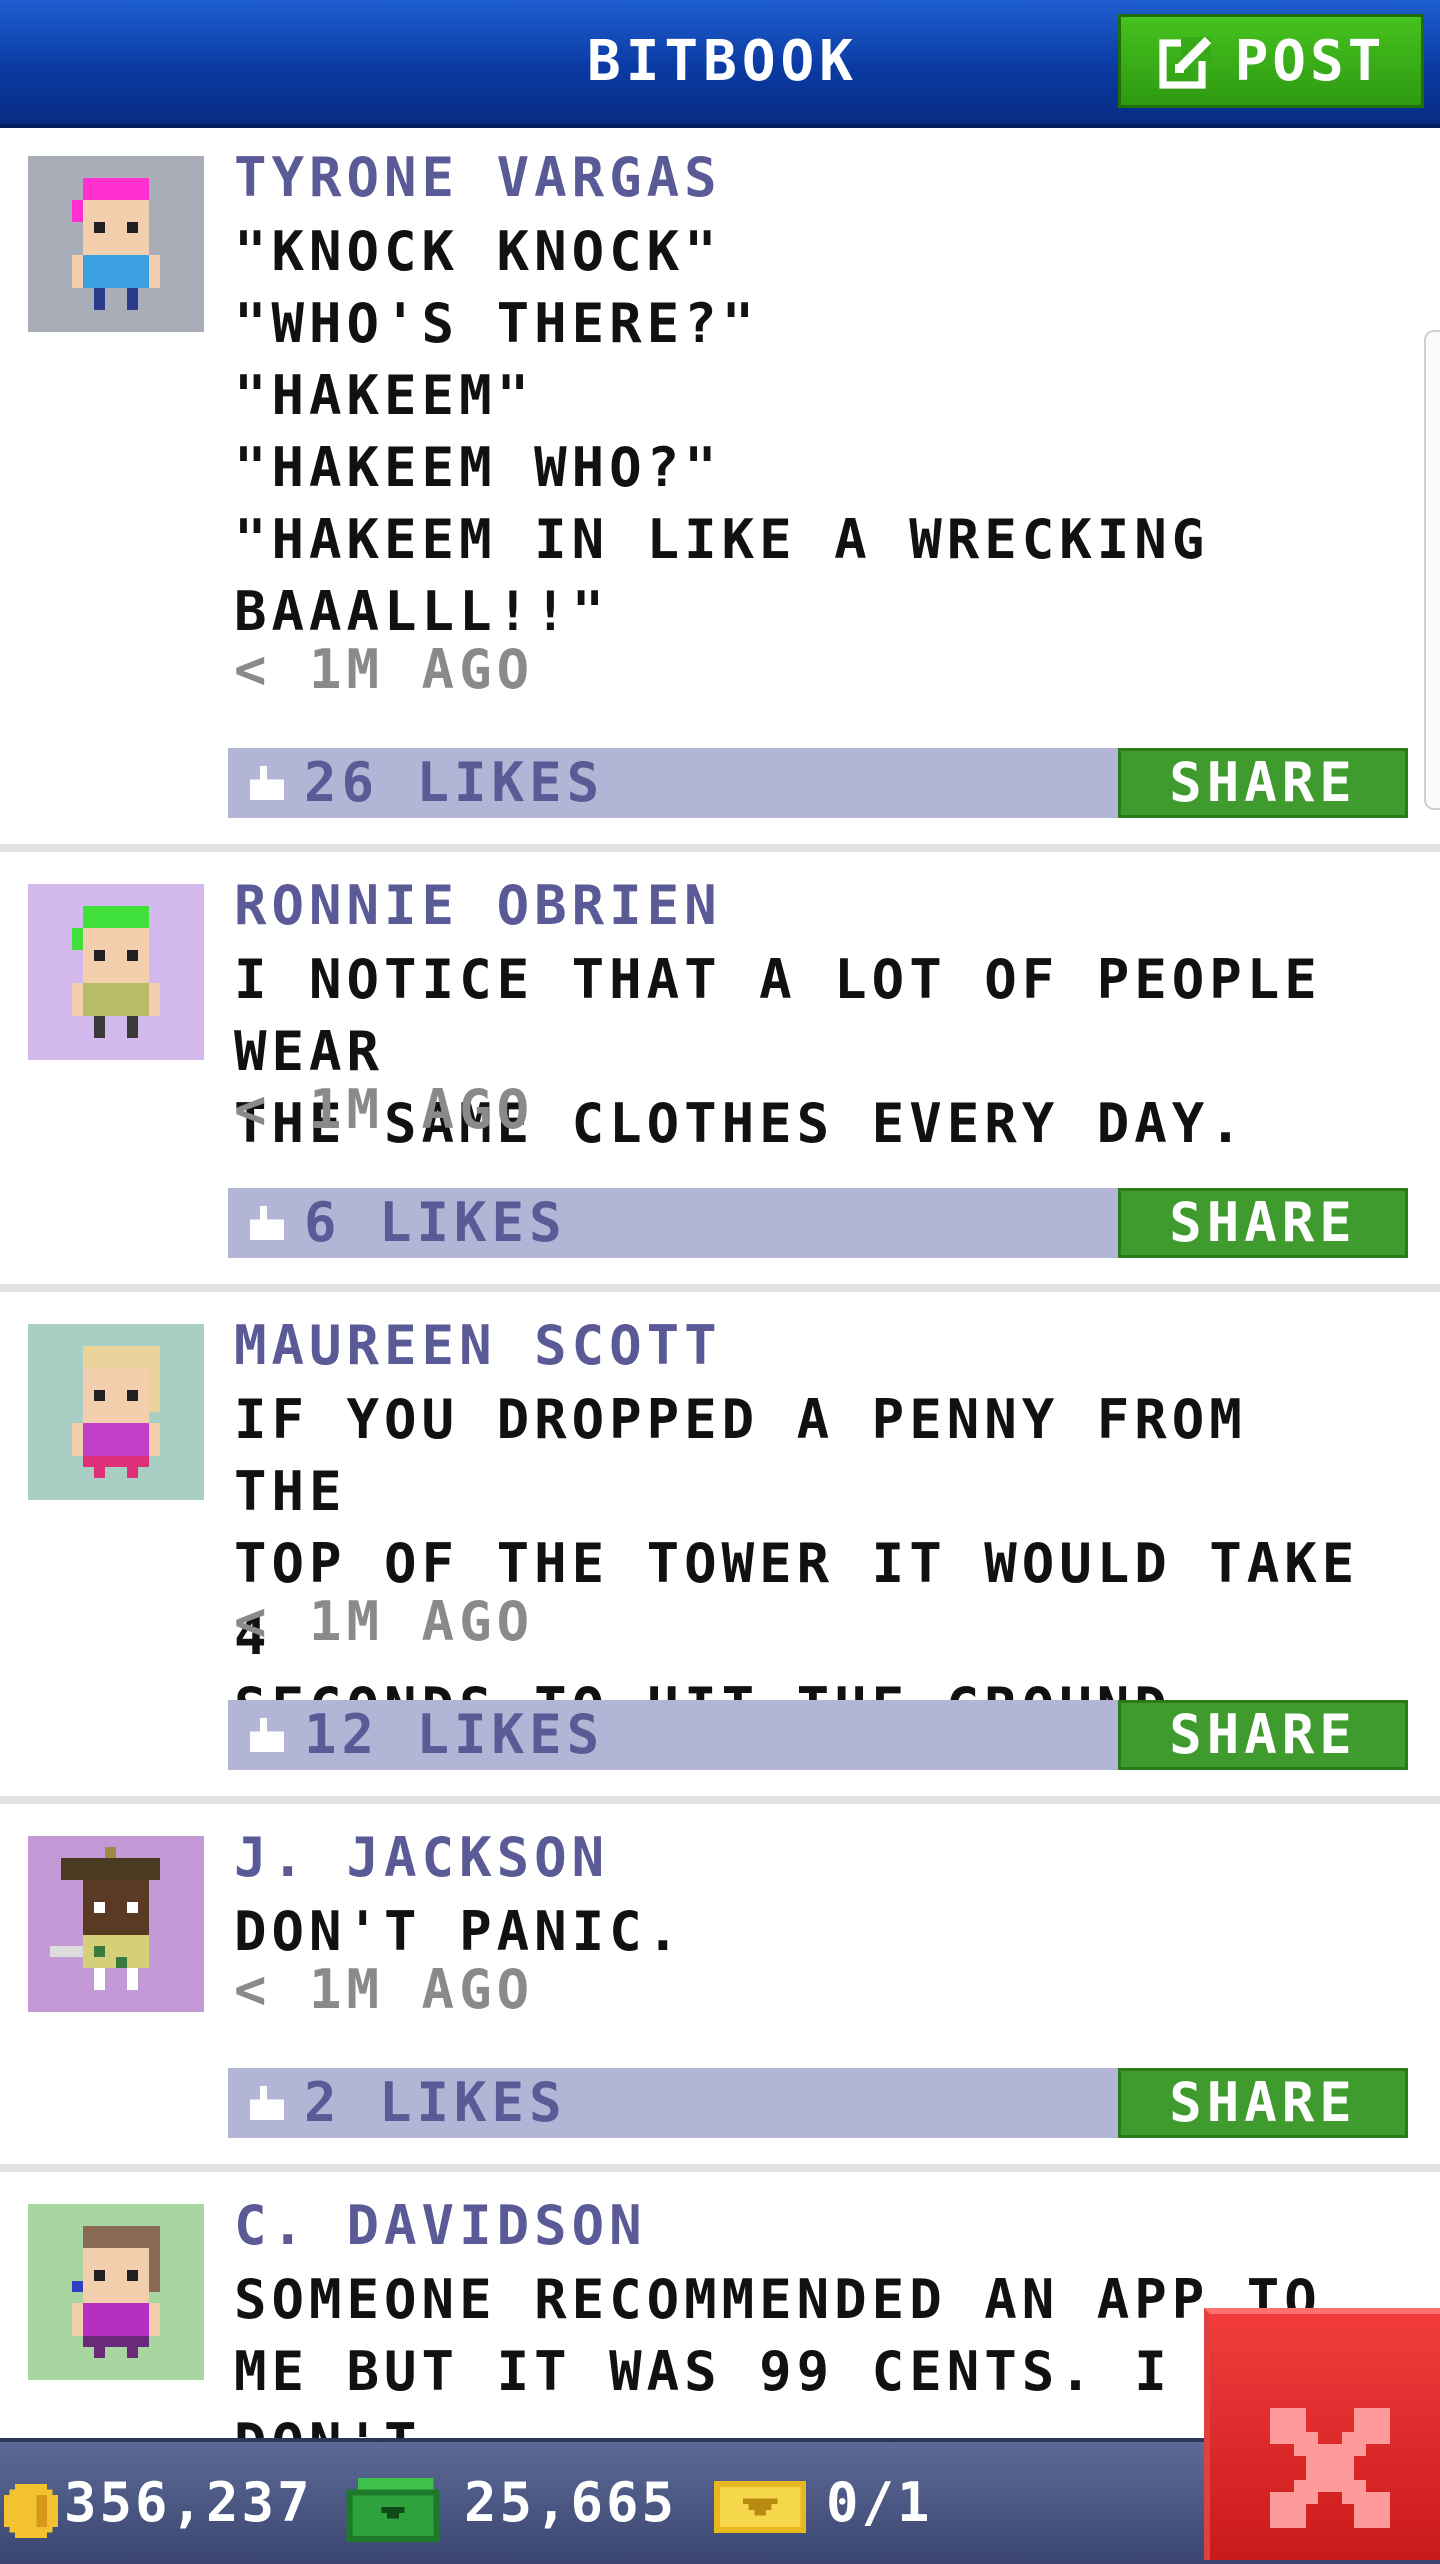 This screenshot has height=2564, width=1440. What do you see at coordinates (818, 1223) in the screenshot?
I see `like-bar: 6 LIKES SHARE` at bounding box center [818, 1223].